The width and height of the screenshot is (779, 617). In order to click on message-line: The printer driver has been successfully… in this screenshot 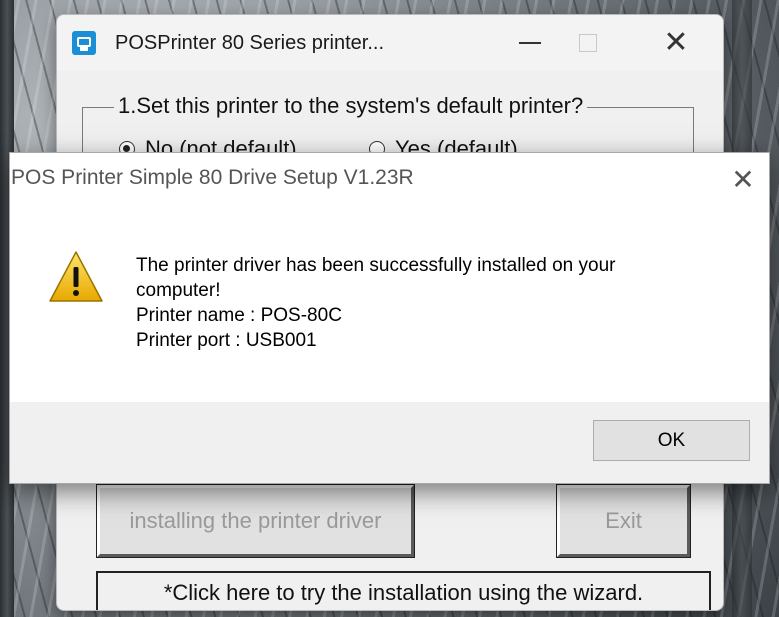, I will do `click(376, 265)`.